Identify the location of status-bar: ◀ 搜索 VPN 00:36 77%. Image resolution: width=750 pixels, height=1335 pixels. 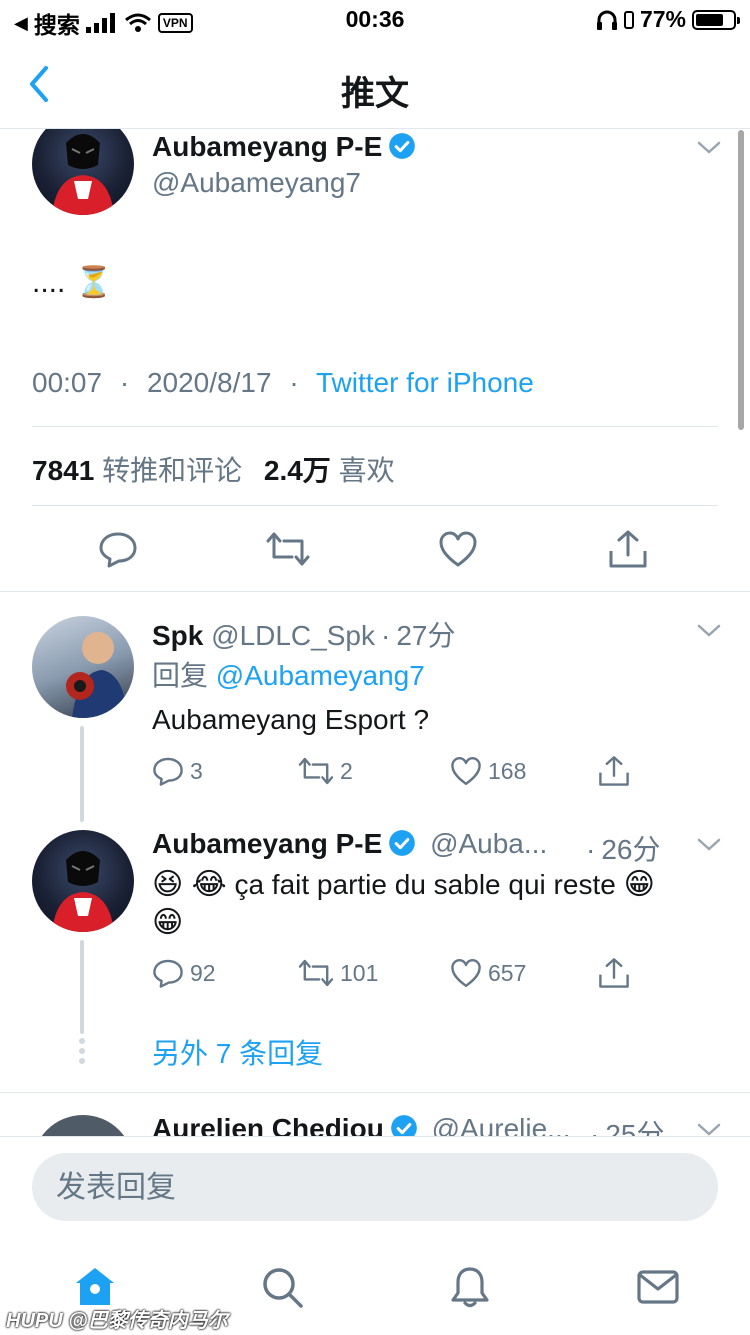
(375, 20).